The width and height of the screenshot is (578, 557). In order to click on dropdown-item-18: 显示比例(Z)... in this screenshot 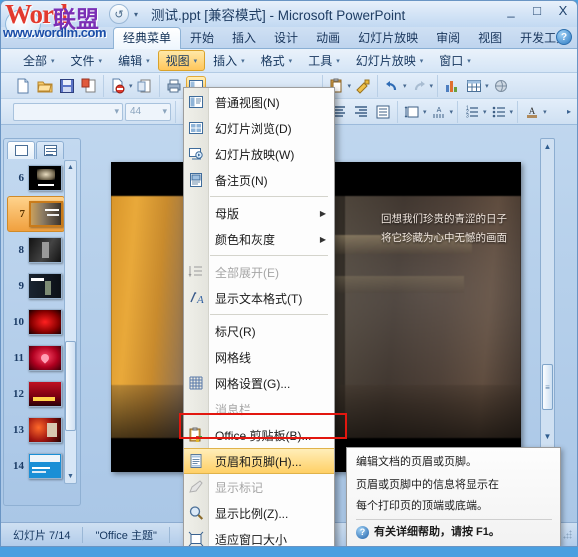, I will do `click(259, 513)`.